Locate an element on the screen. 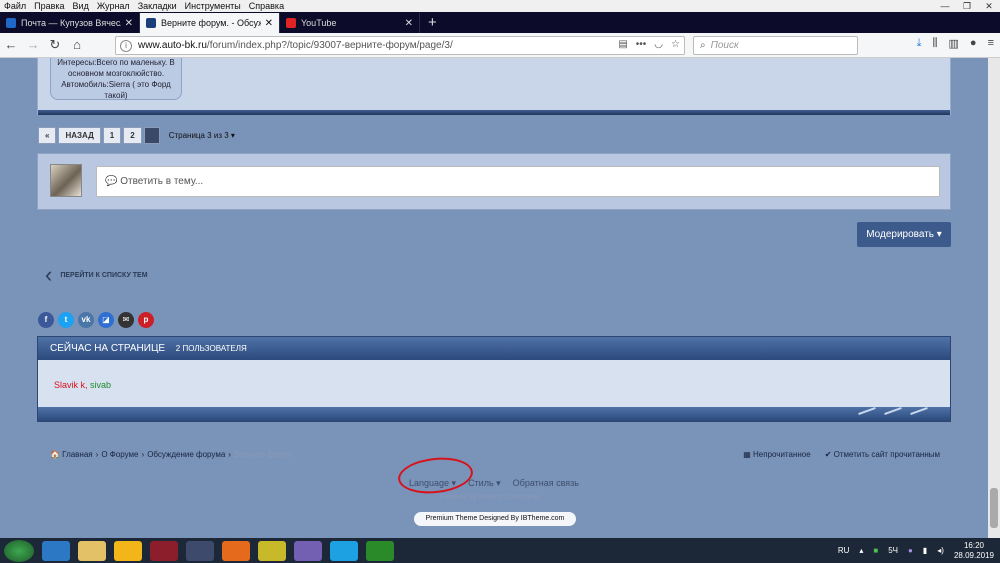  download-icon: ⤓ is located at coordinates (919, 43).